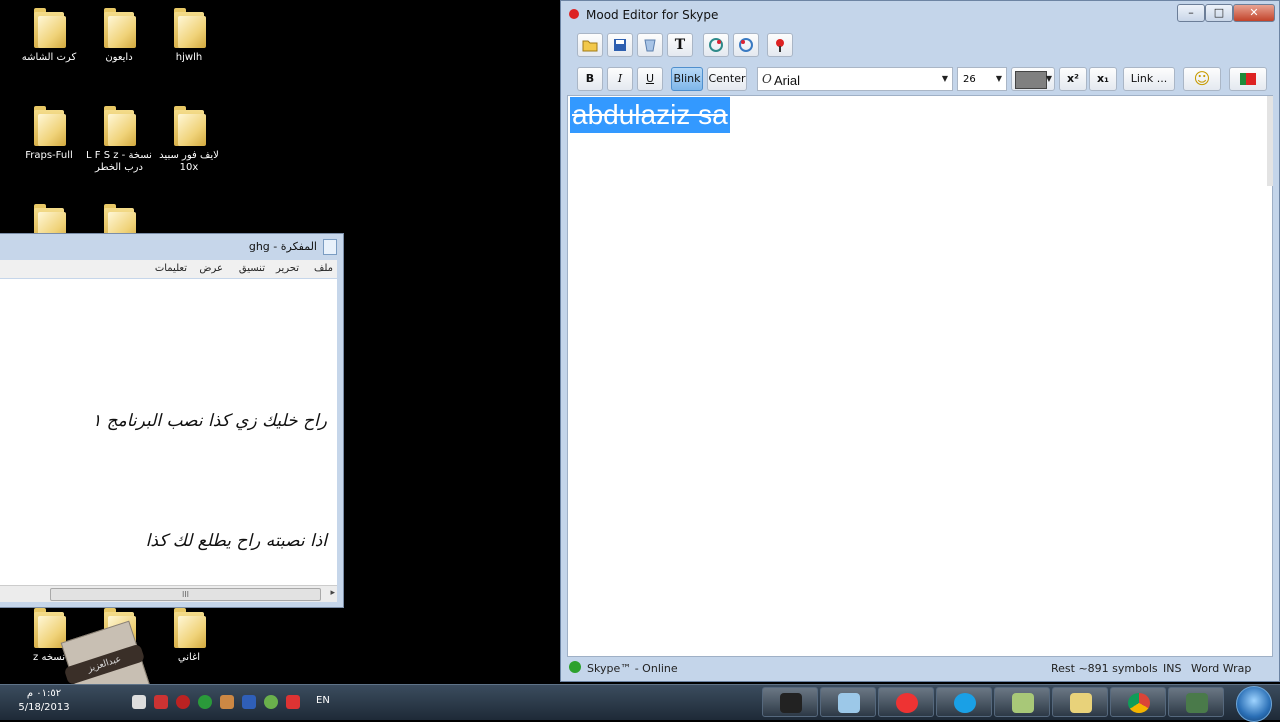 The width and height of the screenshot is (1280, 722). Describe the element at coordinates (44, 701) in the screenshot. I see `clock: ٠١:٥٢ م 5/18/2013` at that location.